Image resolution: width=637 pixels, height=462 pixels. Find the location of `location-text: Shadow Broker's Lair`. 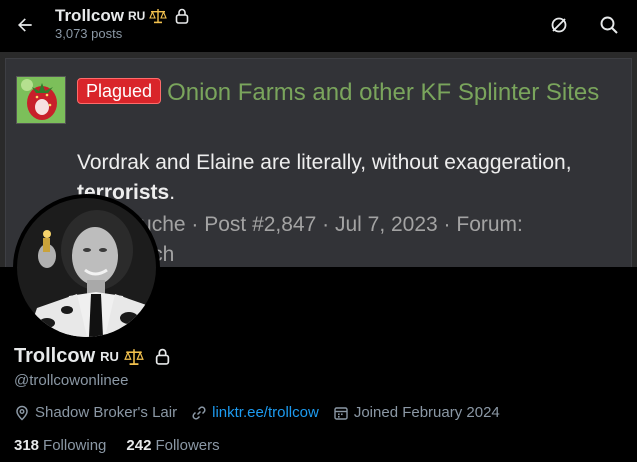

location-text: Shadow Broker's Lair is located at coordinates (106, 412).